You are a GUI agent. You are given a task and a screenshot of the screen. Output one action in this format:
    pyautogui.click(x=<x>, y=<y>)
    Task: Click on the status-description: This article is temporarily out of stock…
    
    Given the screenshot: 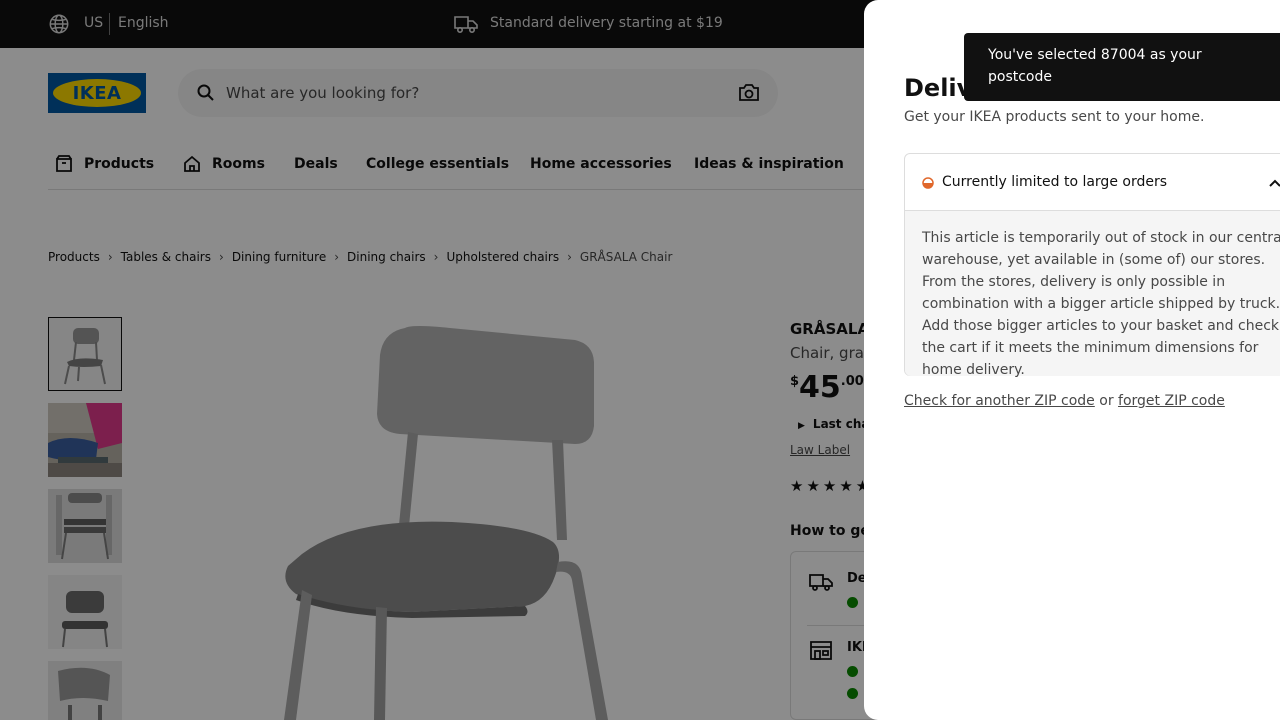 What is the action you would take?
    pyautogui.click(x=1101, y=304)
    